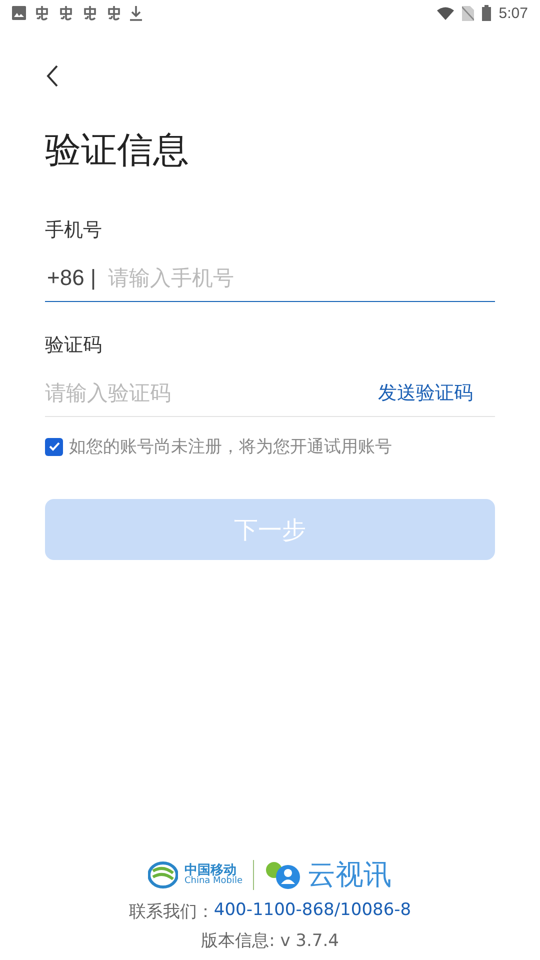 The image size is (540, 960). What do you see at coordinates (163, 875) in the screenshot?
I see `brand-logo-icon` at bounding box center [163, 875].